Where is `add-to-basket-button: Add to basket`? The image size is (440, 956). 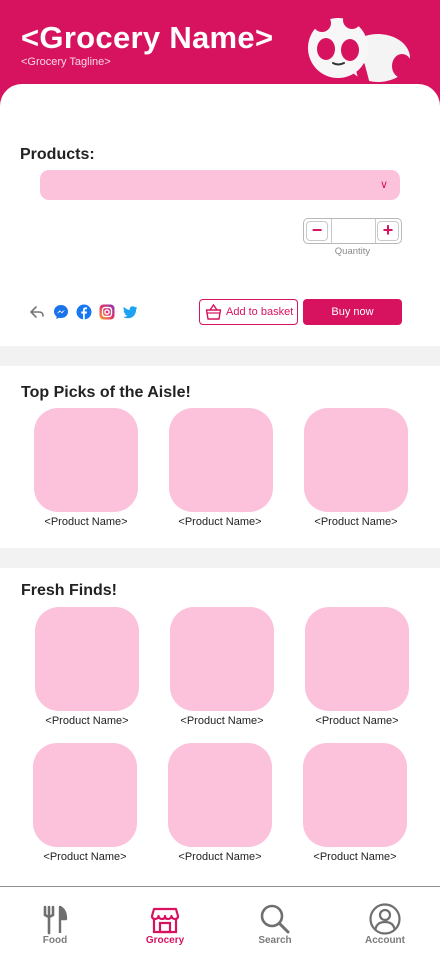
add-to-basket-button: Add to basket is located at coordinates (248, 312).